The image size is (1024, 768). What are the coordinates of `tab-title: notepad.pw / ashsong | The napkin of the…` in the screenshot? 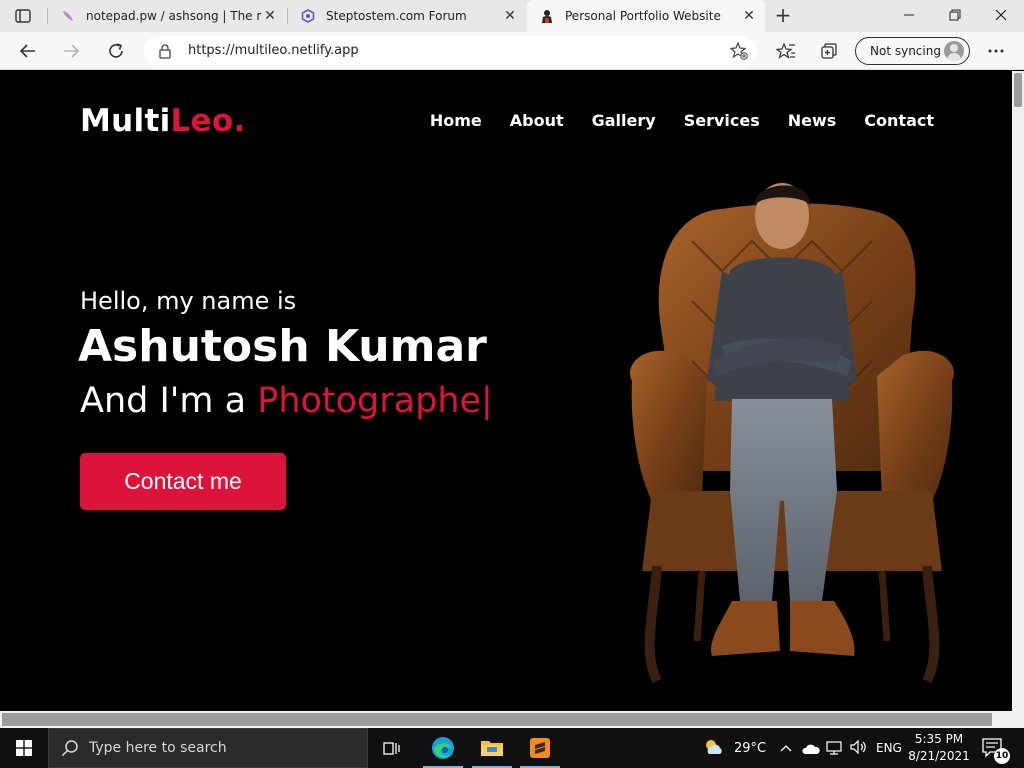 It's located at (173, 16).